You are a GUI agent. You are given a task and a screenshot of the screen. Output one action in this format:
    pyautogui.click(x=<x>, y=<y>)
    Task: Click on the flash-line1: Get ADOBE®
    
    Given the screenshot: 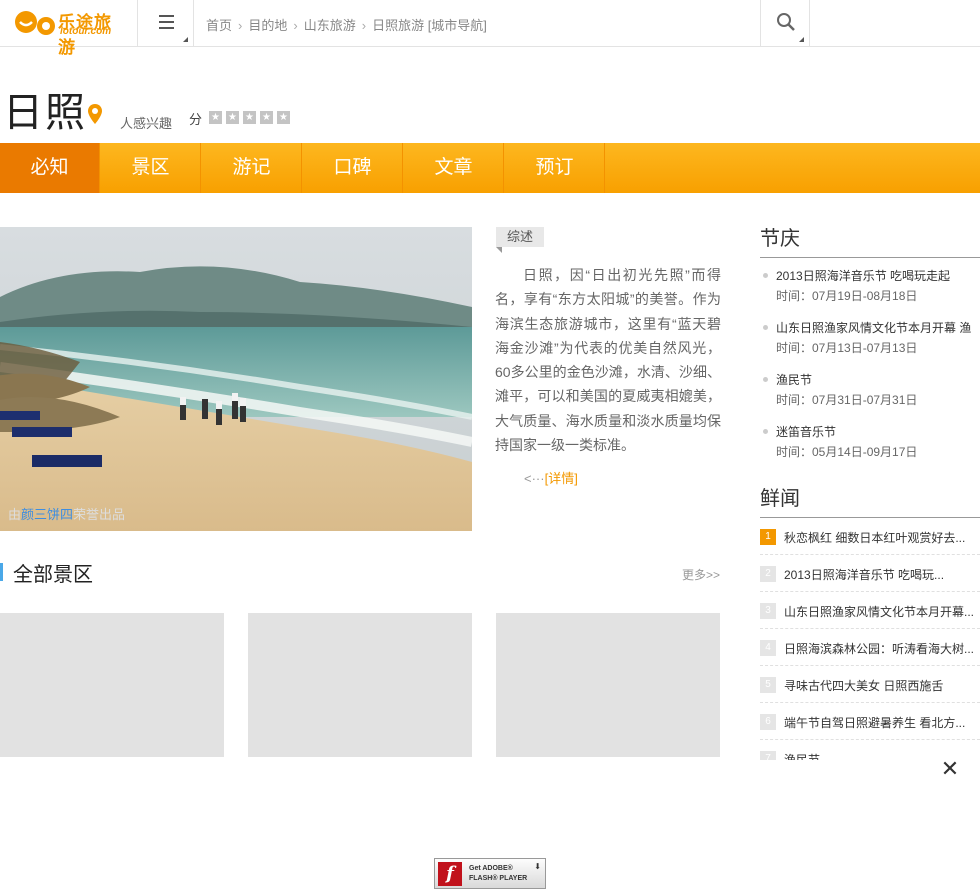 What is the action you would take?
    pyautogui.click(x=491, y=868)
    